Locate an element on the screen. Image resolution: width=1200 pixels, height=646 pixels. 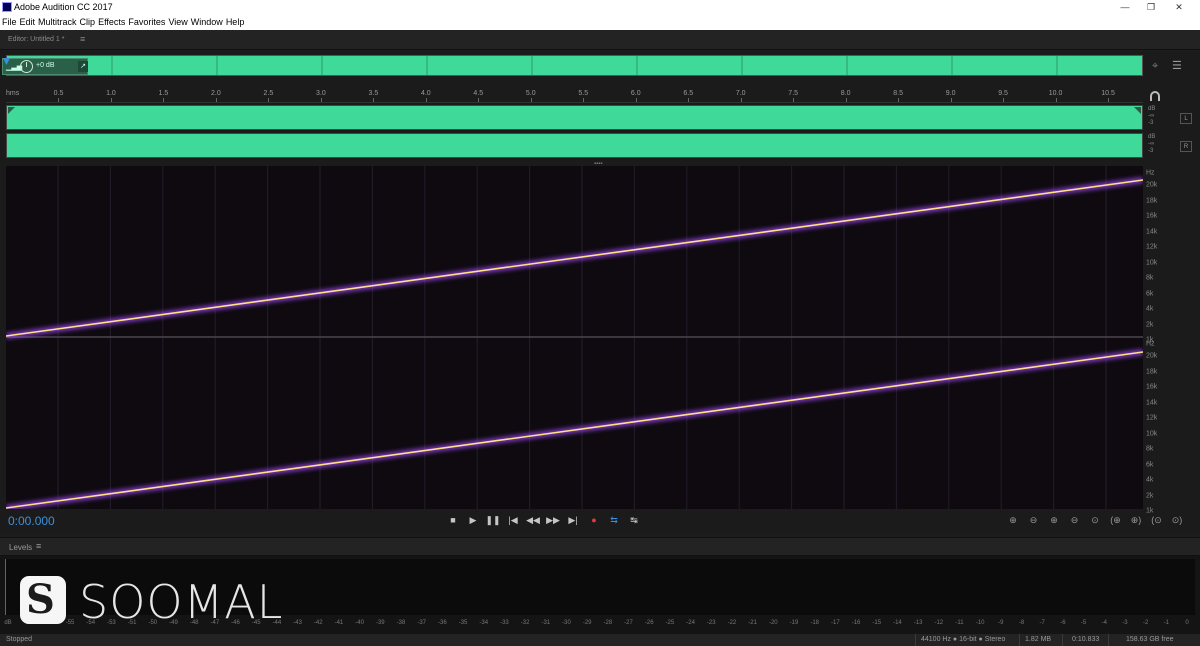
channel-toggle-left: L is located at coordinates (1186, 118).